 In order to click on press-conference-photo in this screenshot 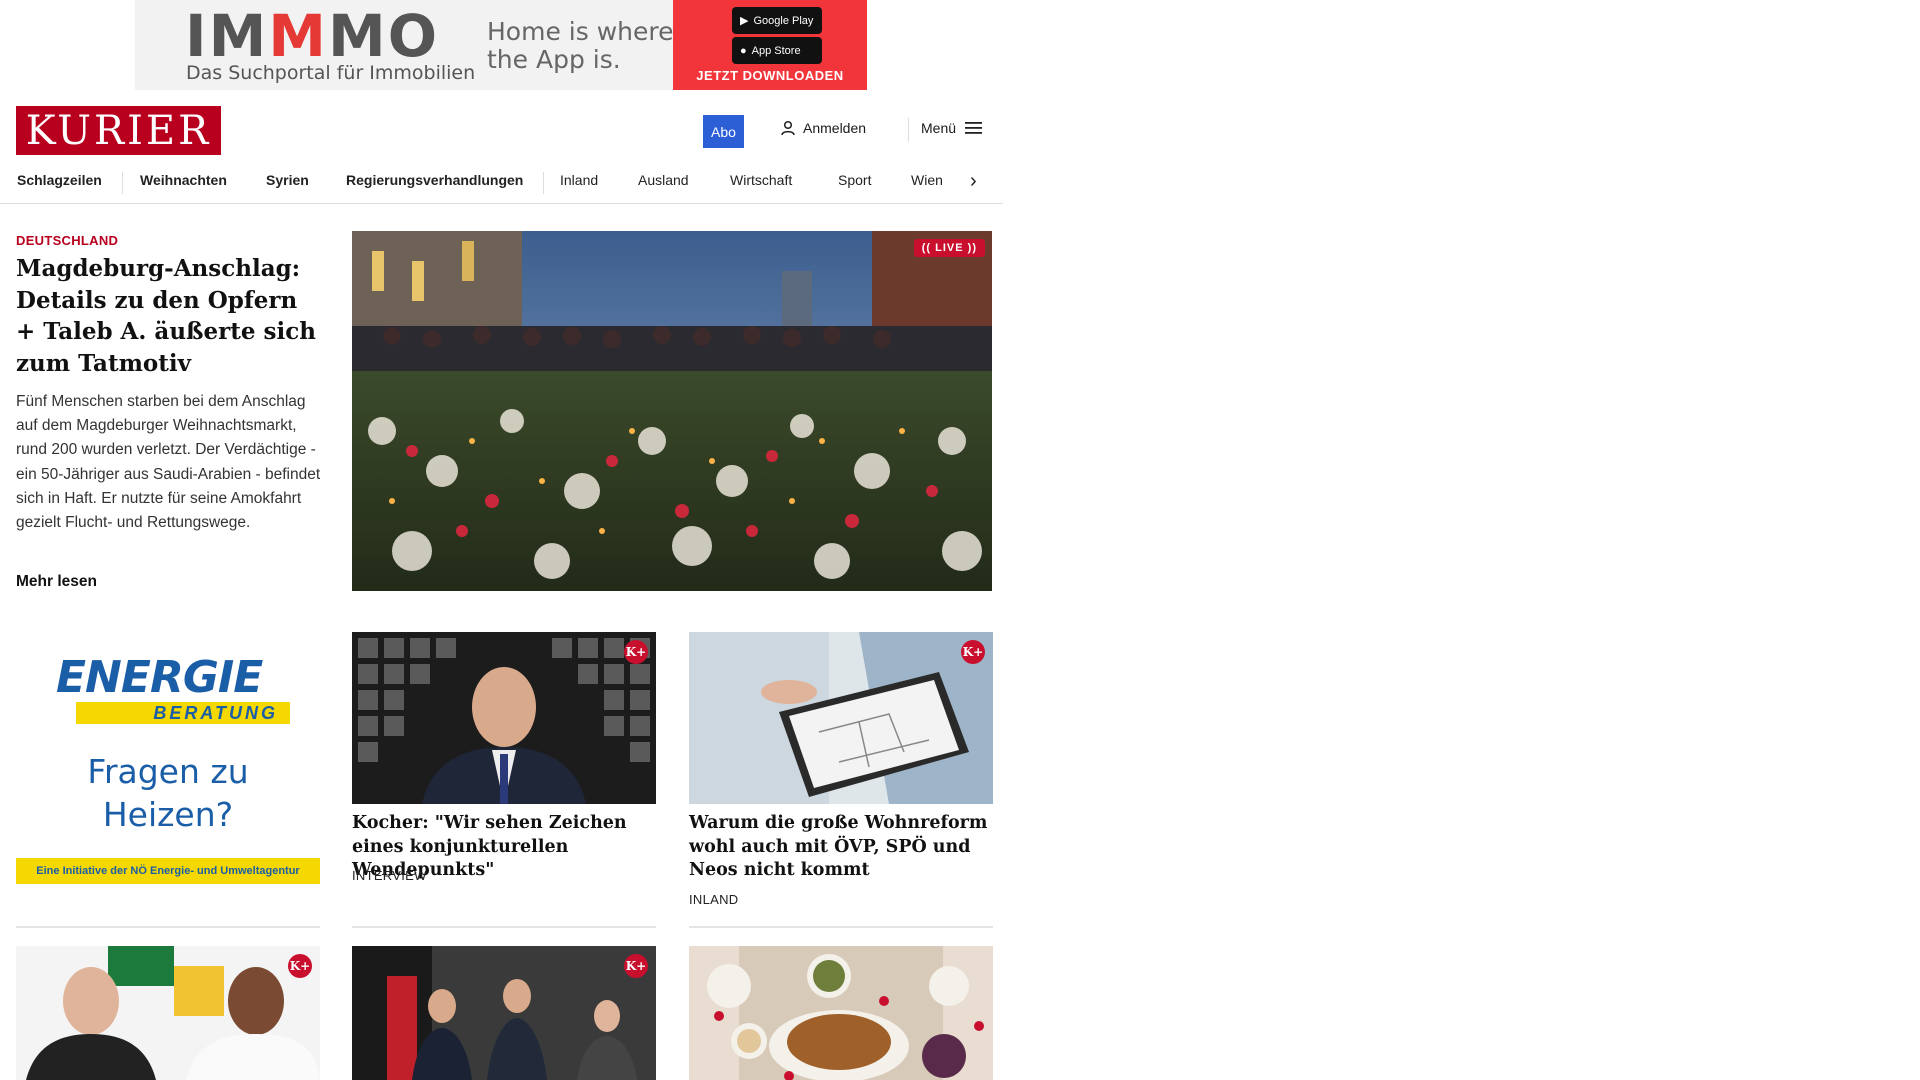, I will do `click(504, 1013)`.